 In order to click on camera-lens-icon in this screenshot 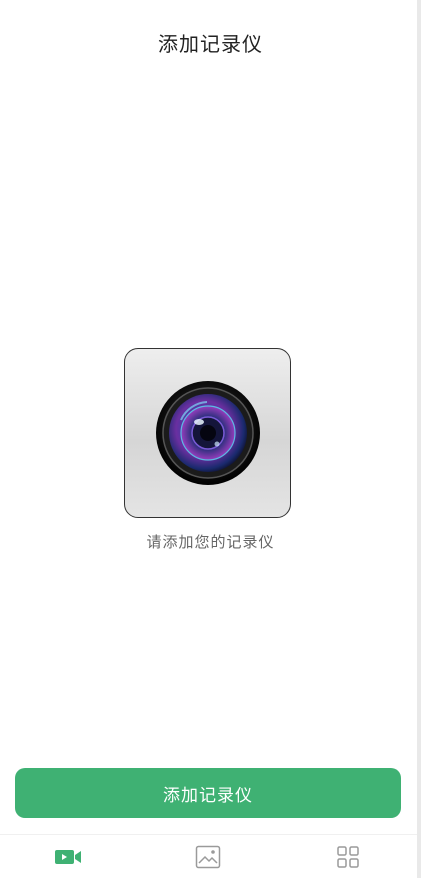, I will do `click(208, 433)`.